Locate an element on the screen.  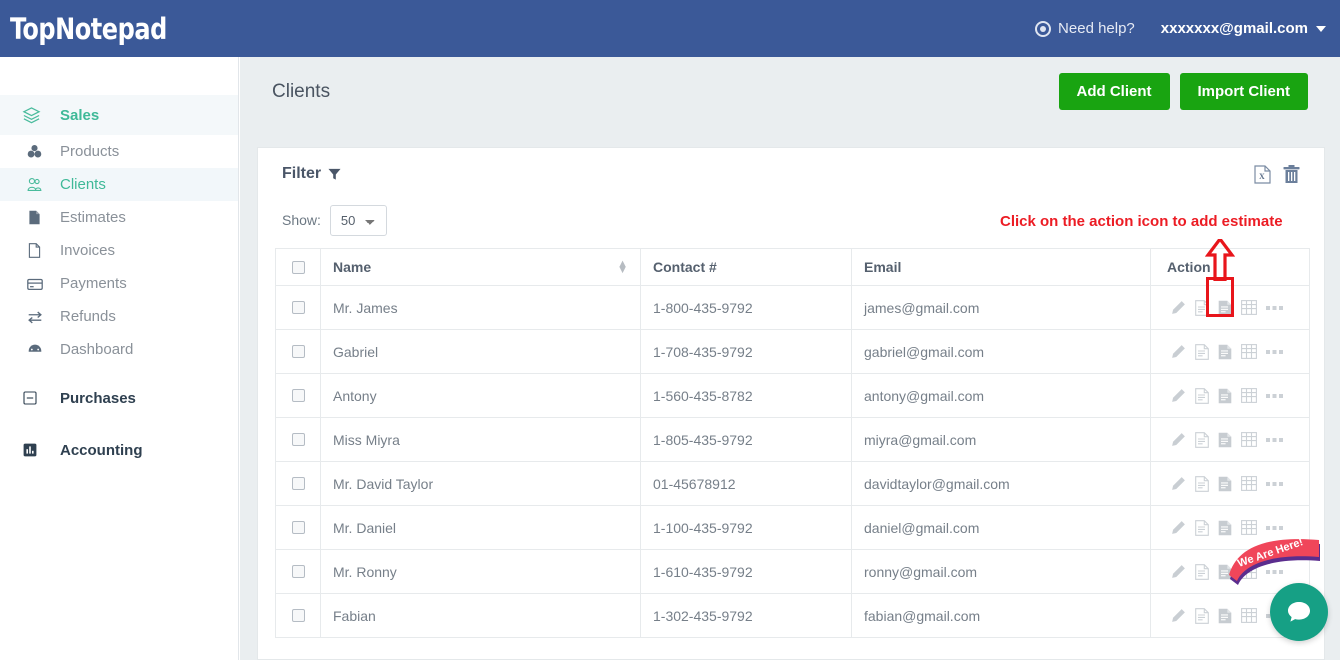
need-help-button: Need help? is located at coordinates (1085, 28).